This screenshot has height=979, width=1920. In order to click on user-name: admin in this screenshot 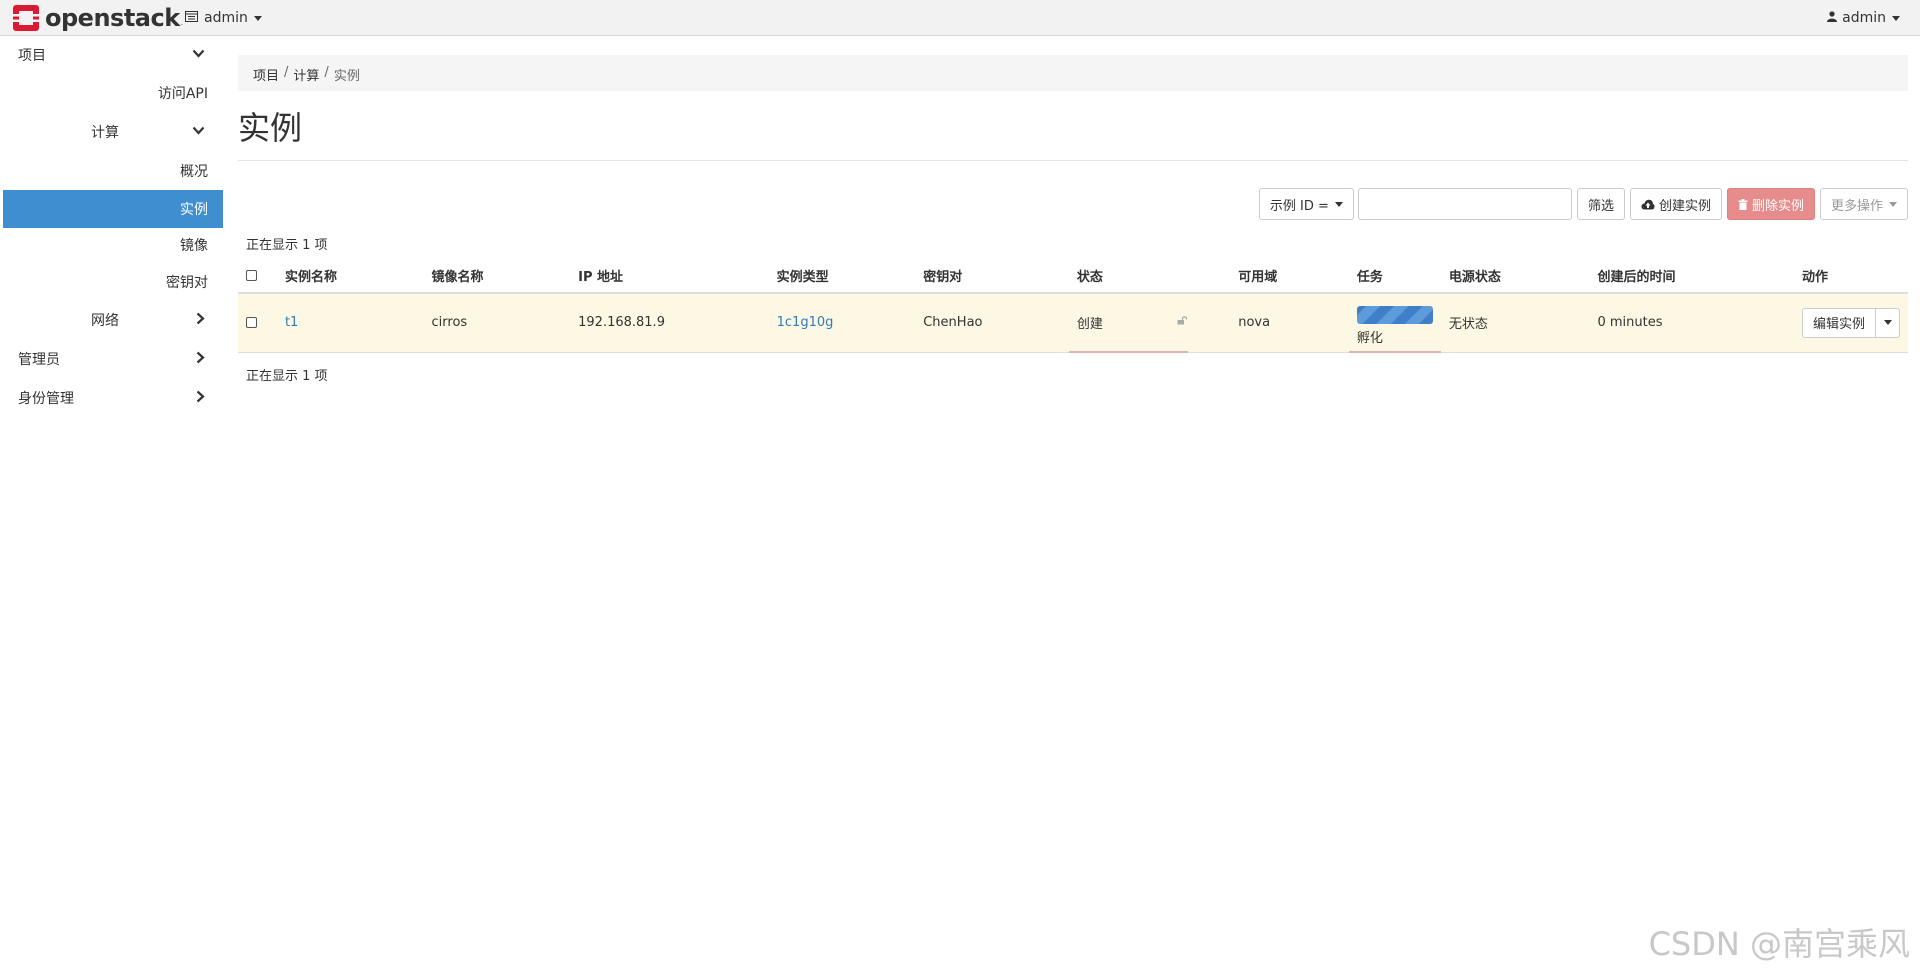, I will do `click(1864, 18)`.